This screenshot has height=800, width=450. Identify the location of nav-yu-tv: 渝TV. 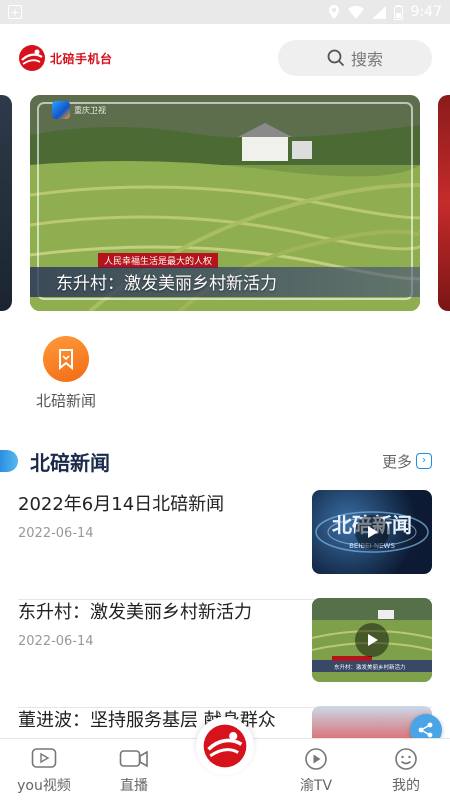
(316, 771).